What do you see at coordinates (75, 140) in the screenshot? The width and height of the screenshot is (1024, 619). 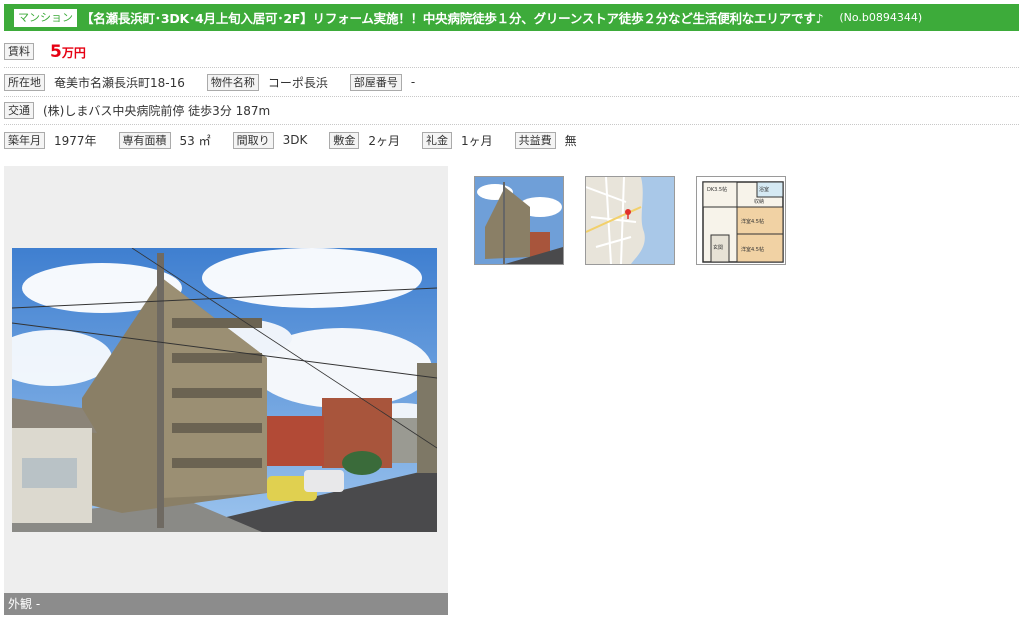 I see `built-year-value: 1977年` at bounding box center [75, 140].